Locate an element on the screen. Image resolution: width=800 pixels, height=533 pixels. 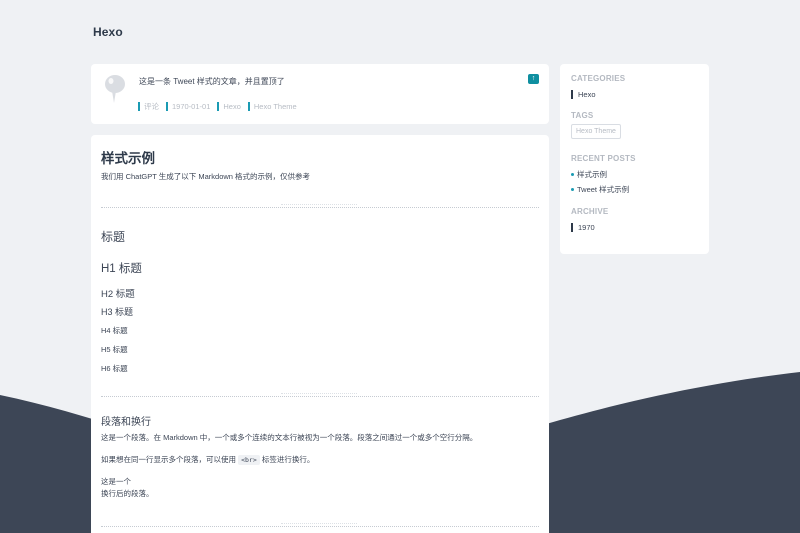
paragraph-2-text-after: 标签进行换行。 is located at coordinates (288, 459).